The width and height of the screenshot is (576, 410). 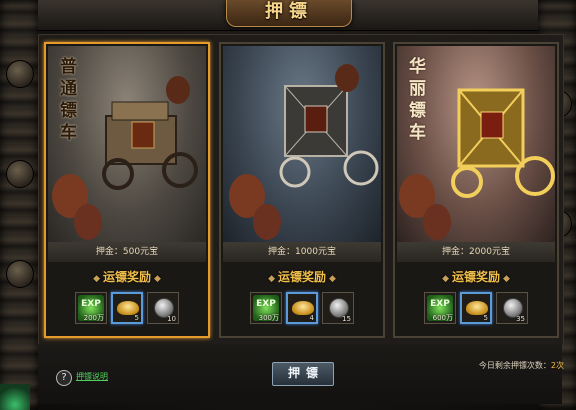 I want to click on reward-slot-coin: 15, so click(x=338, y=308).